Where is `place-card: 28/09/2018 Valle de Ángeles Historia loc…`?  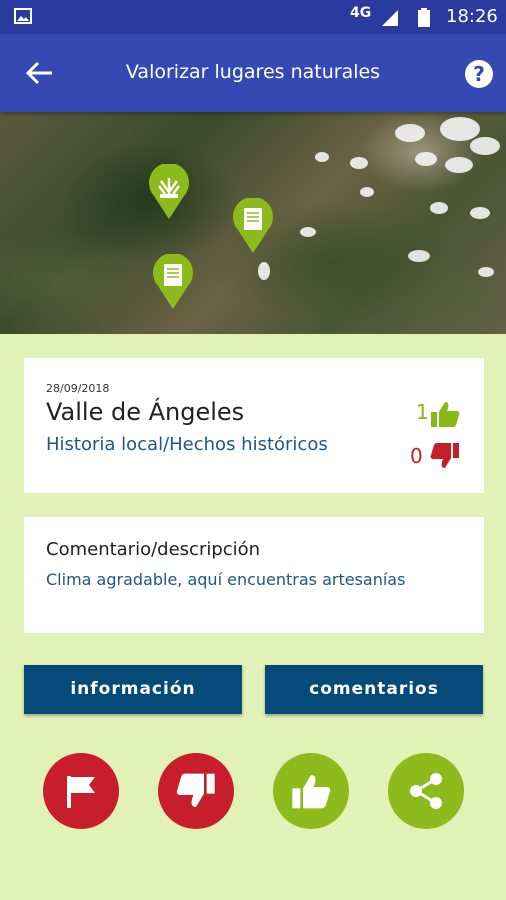
place-card: 28/09/2018 Valle de Ángeles Historia loc… is located at coordinates (254, 425).